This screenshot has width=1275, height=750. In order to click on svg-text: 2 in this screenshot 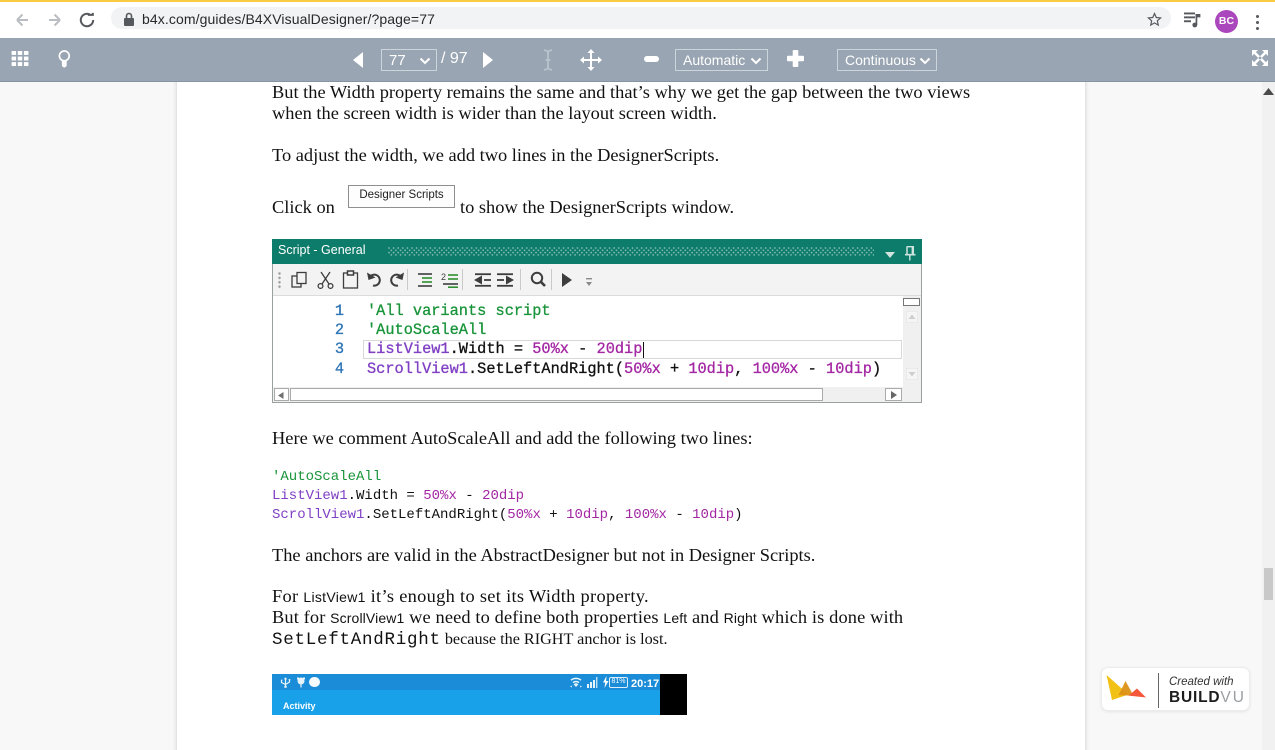, I will do `click(443, 277)`.